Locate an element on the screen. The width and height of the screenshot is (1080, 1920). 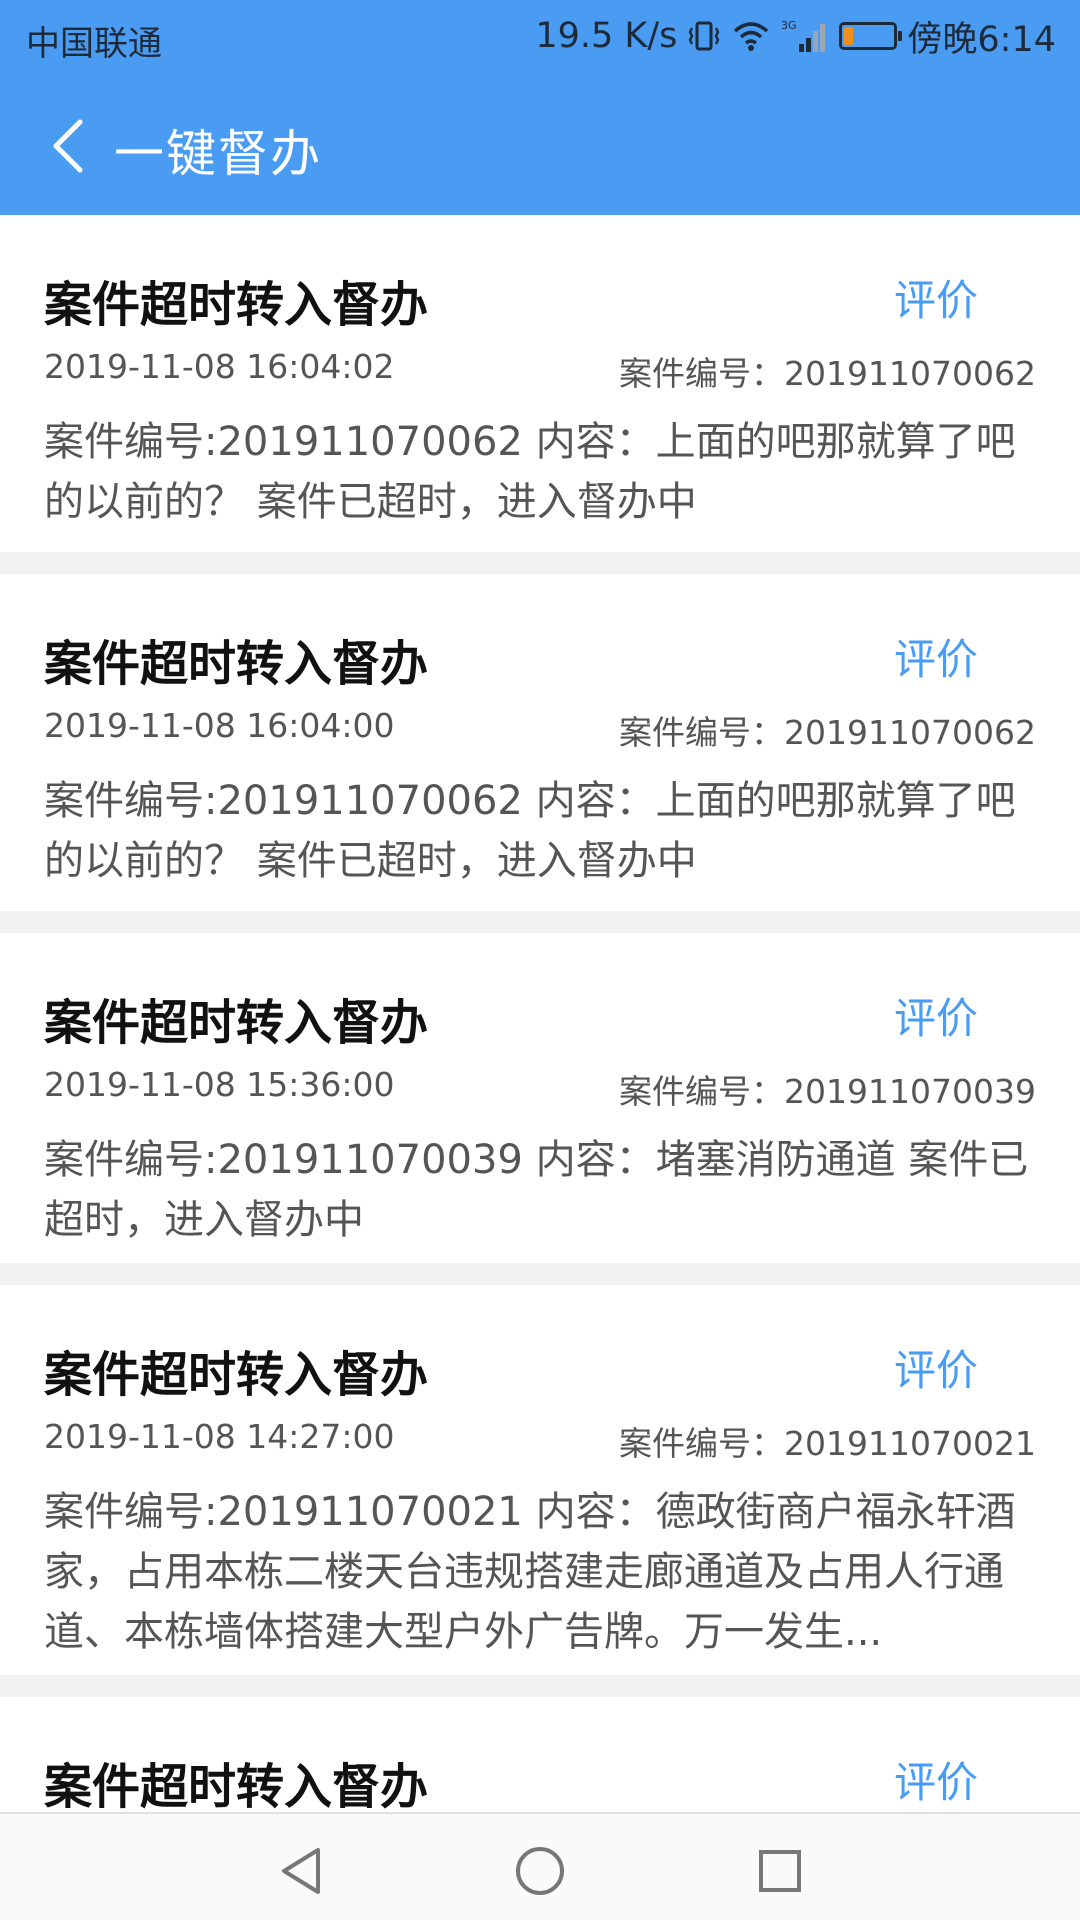
net-speed: 19.5 K/s is located at coordinates (606, 36).